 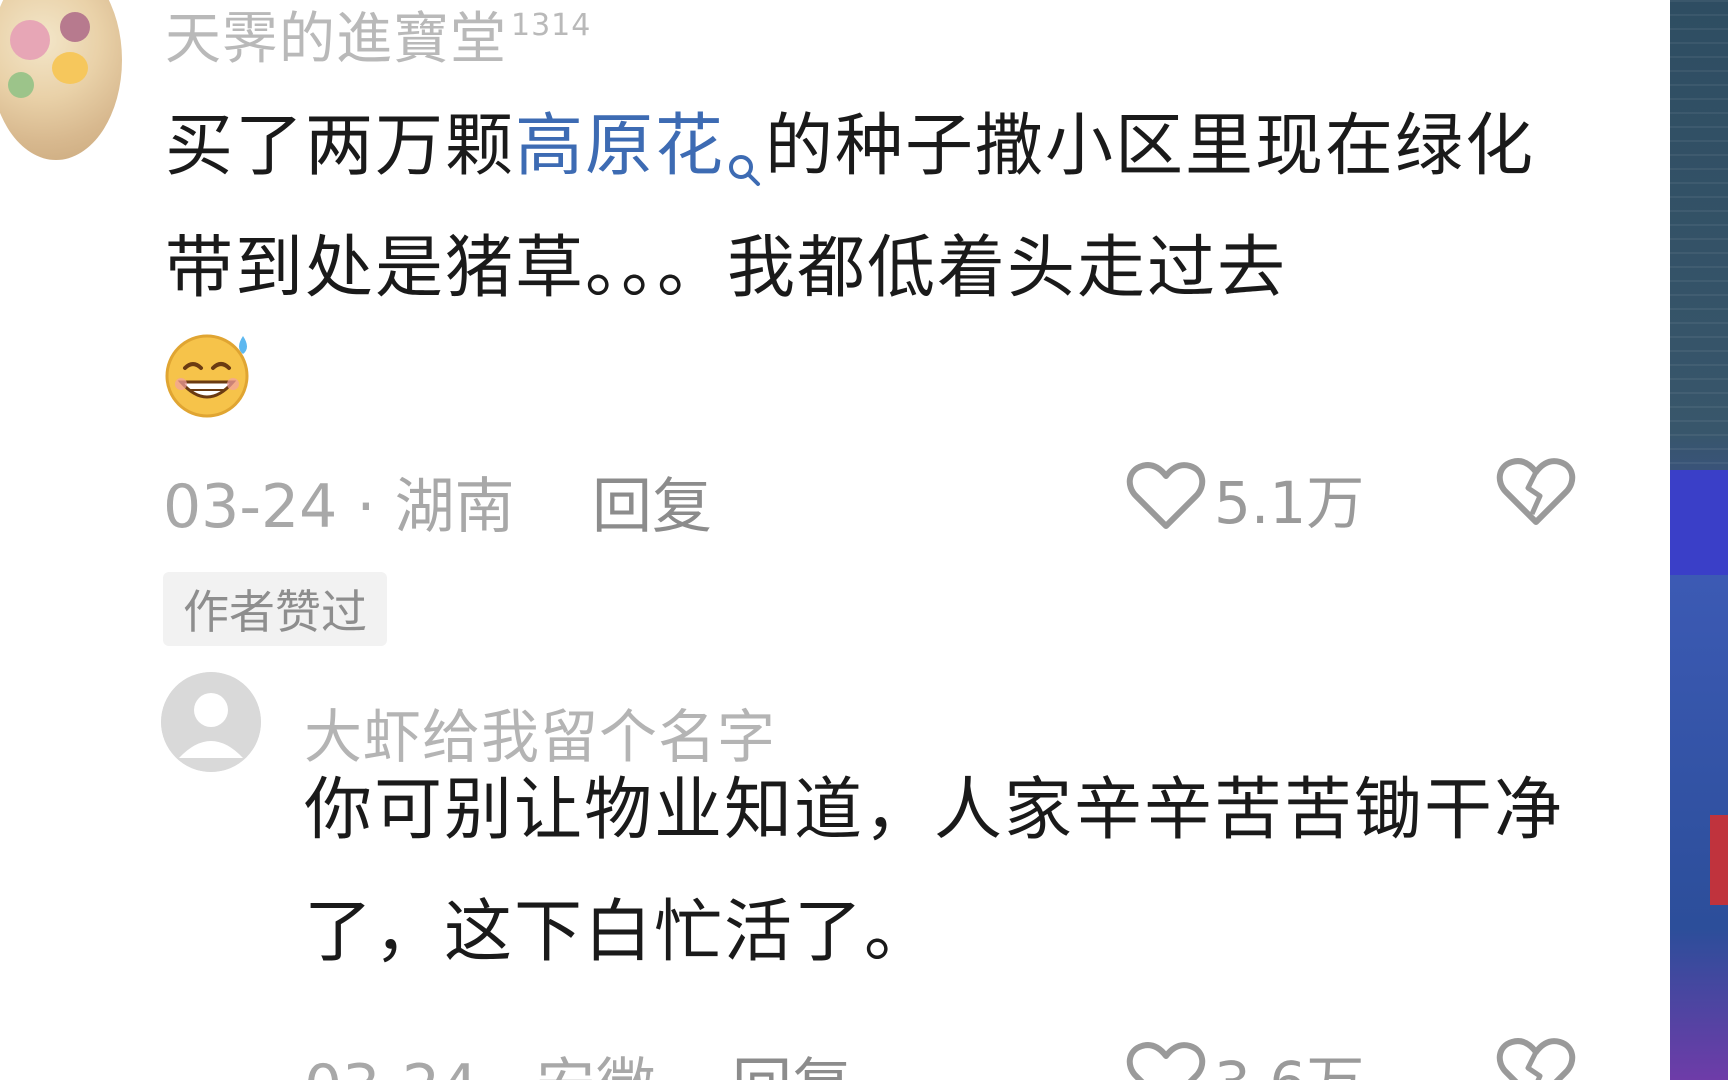 What do you see at coordinates (640, 146) in the screenshot?
I see `search-link: 高原花` at bounding box center [640, 146].